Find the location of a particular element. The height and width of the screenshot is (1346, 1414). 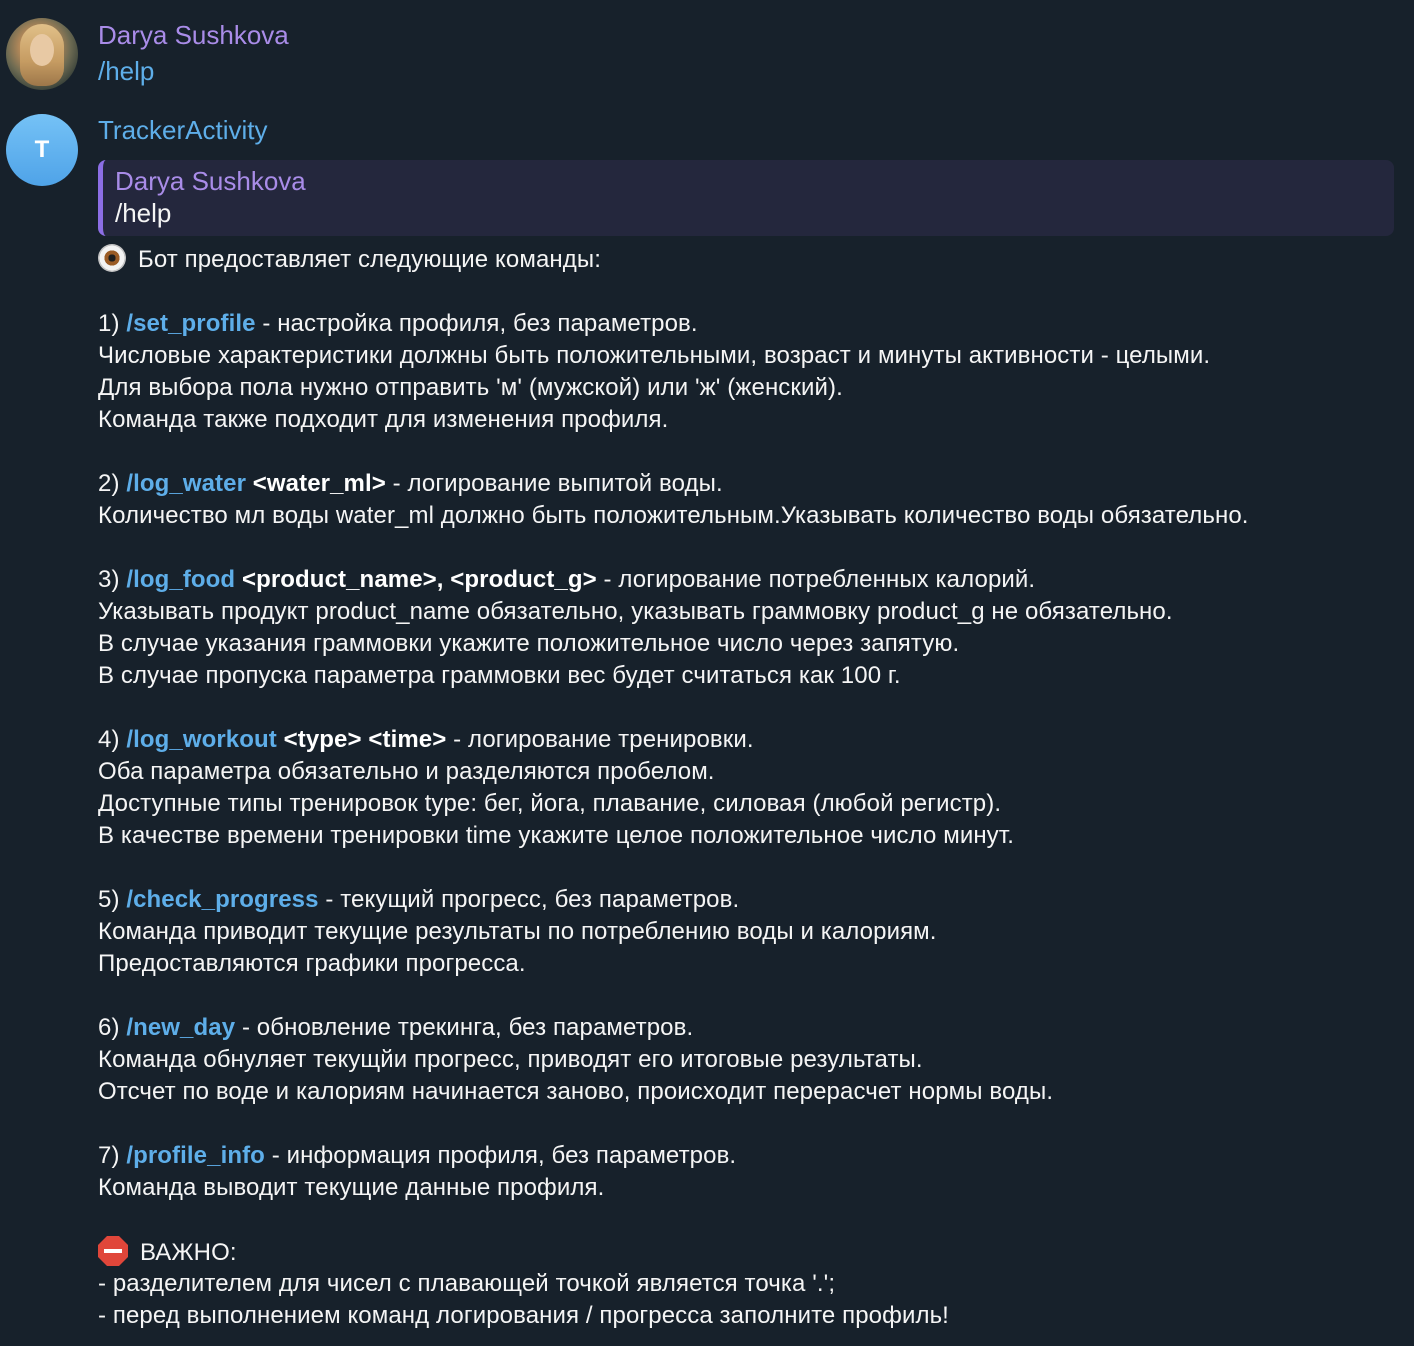

command-description: - настройка профиля, без параметров. is located at coordinates (476, 323).